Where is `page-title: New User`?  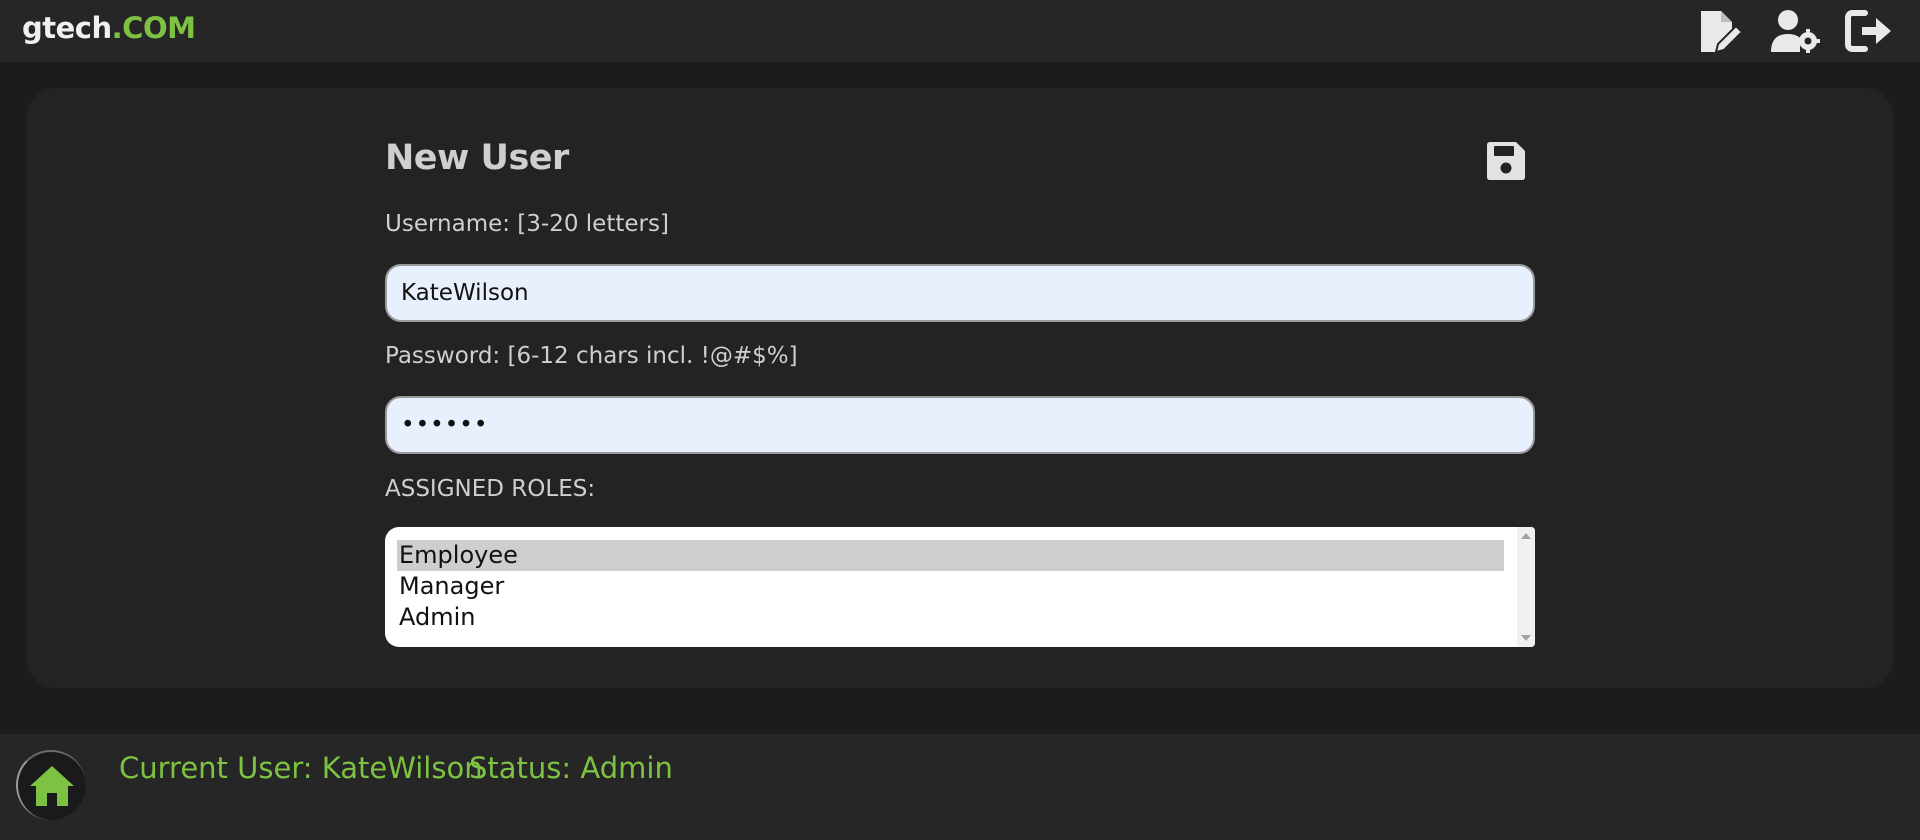
page-title: New User is located at coordinates (477, 158).